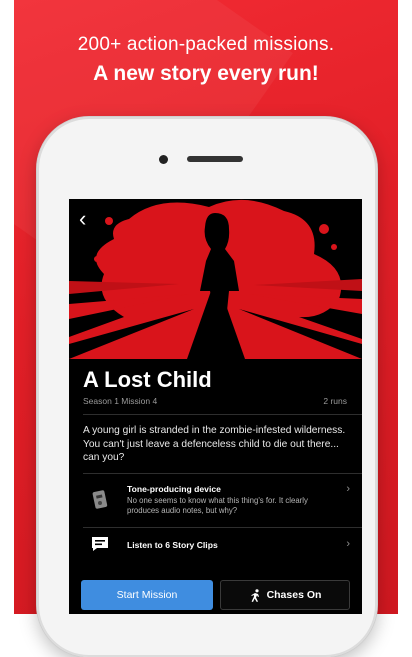 The width and height of the screenshot is (412, 657). What do you see at coordinates (335, 401) in the screenshot?
I see `runs-count: 2 runs` at bounding box center [335, 401].